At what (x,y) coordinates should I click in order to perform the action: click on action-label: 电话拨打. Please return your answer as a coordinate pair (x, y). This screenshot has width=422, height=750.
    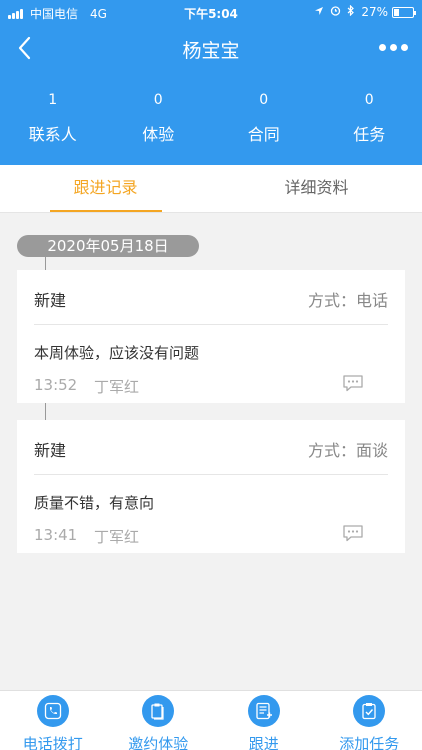
    Looking at the image, I should click on (52, 742).